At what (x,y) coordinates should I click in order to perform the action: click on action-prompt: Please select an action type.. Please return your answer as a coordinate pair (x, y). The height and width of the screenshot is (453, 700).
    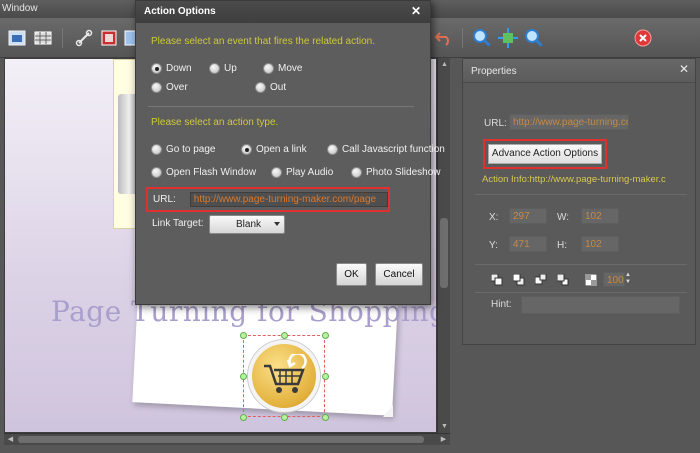
    Looking at the image, I should click on (215, 122).